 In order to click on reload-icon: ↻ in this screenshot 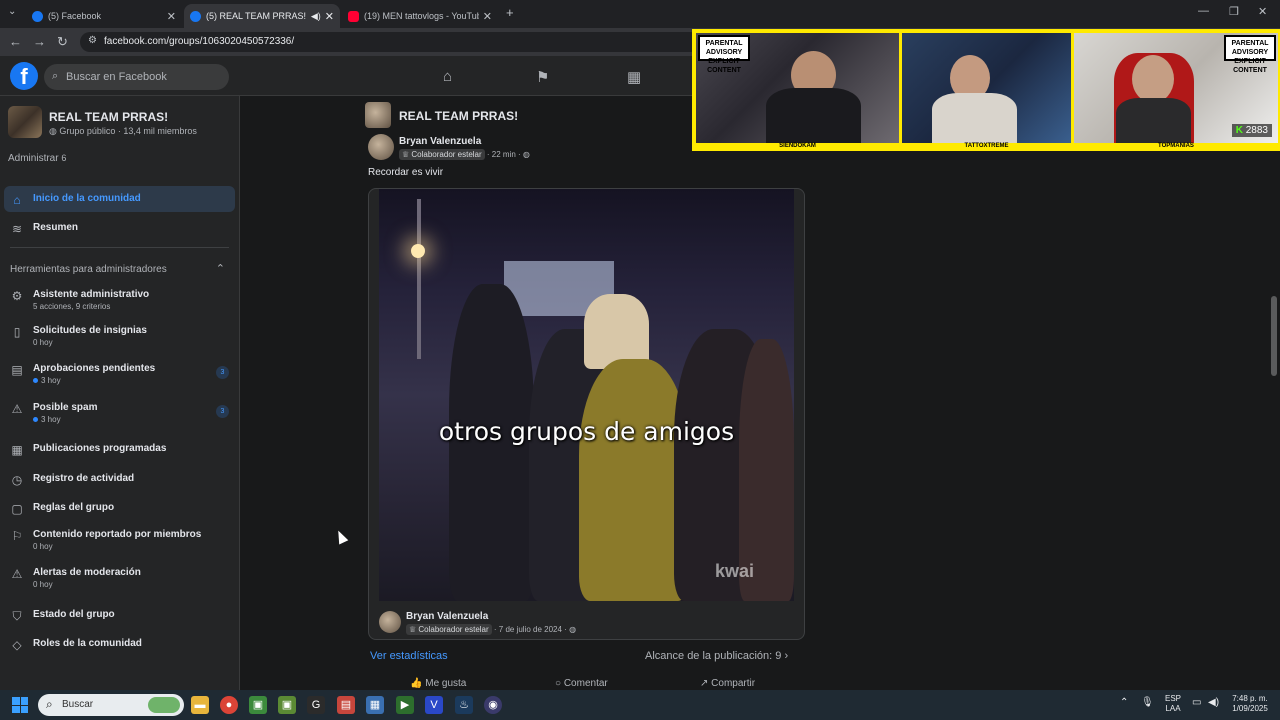, I will do `click(62, 42)`.